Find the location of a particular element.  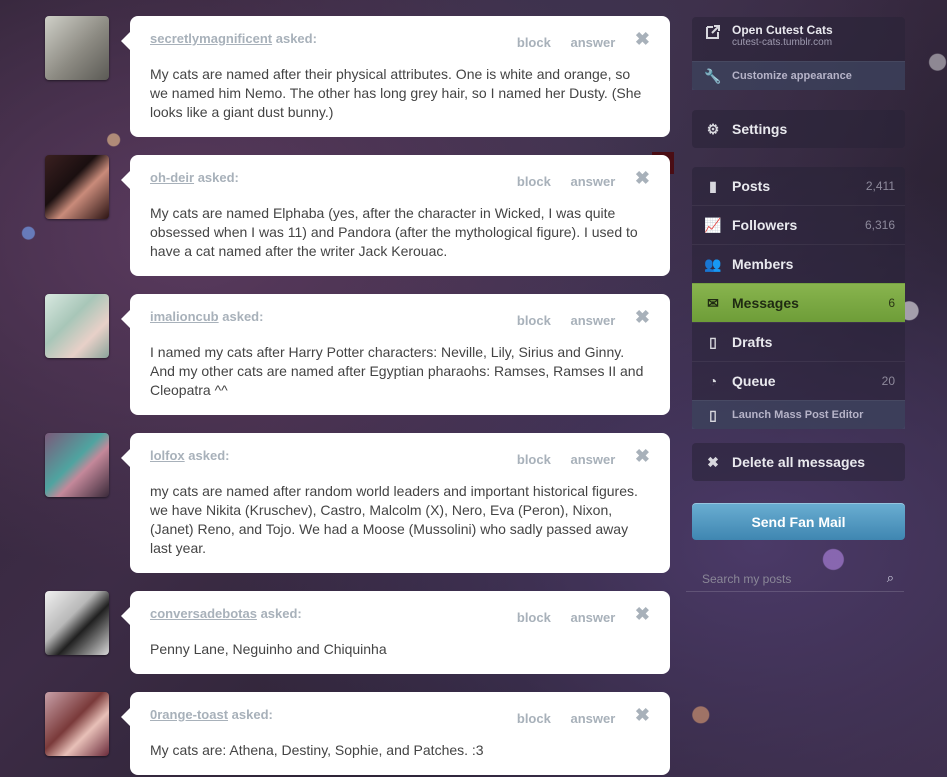

chart-icon: 📈 is located at coordinates (713, 224).